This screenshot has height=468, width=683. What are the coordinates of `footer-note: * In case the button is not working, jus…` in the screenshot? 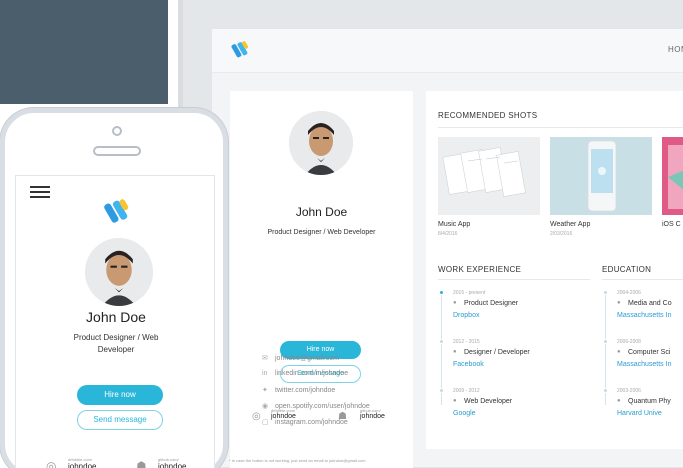 It's located at (297, 460).